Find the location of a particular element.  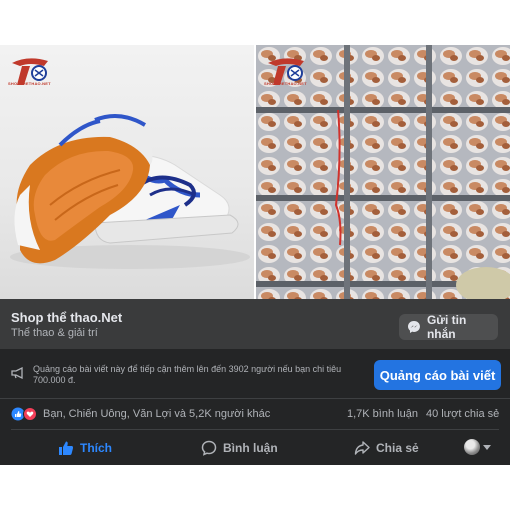

comment-count: 1,7K bình luận is located at coordinates (382, 414).